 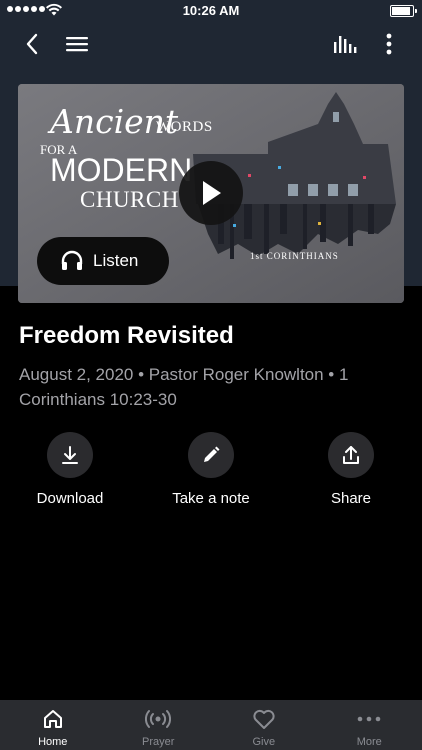 I want to click on listen-label: Listen, so click(x=116, y=260).